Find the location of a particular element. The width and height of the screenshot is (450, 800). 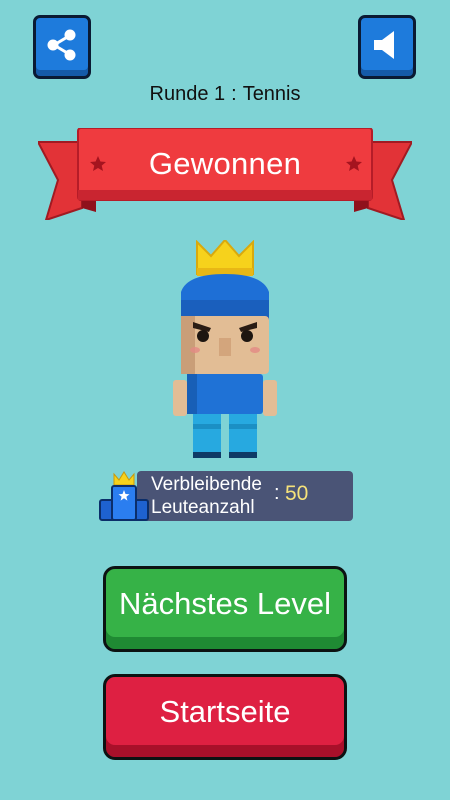

share-button is located at coordinates (62, 47).